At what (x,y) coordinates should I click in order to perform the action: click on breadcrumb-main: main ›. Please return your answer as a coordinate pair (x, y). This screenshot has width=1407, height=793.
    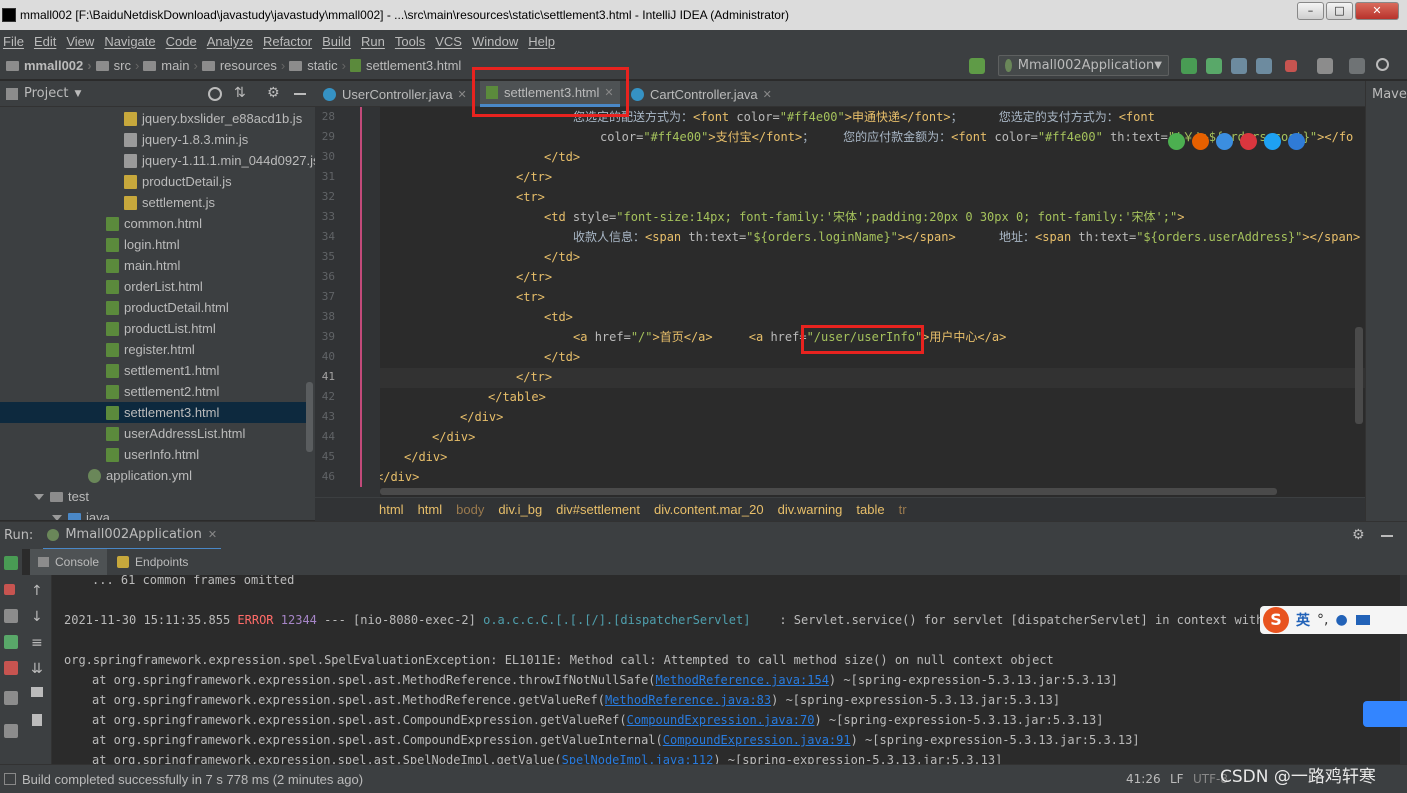
    Looking at the image, I should click on (170, 65).